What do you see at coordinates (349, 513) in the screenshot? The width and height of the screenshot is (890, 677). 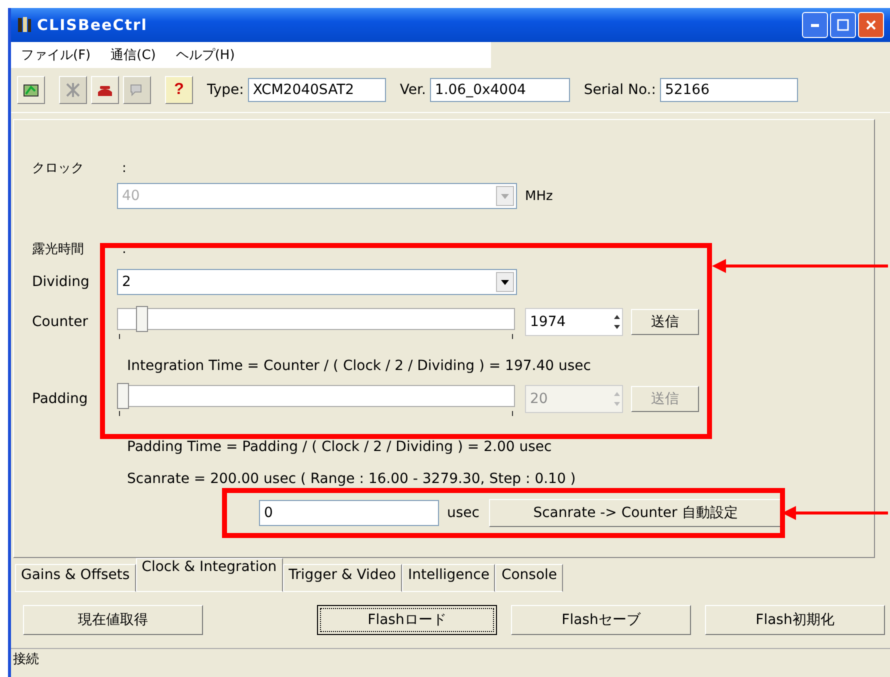 I see `text-field: 0` at bounding box center [349, 513].